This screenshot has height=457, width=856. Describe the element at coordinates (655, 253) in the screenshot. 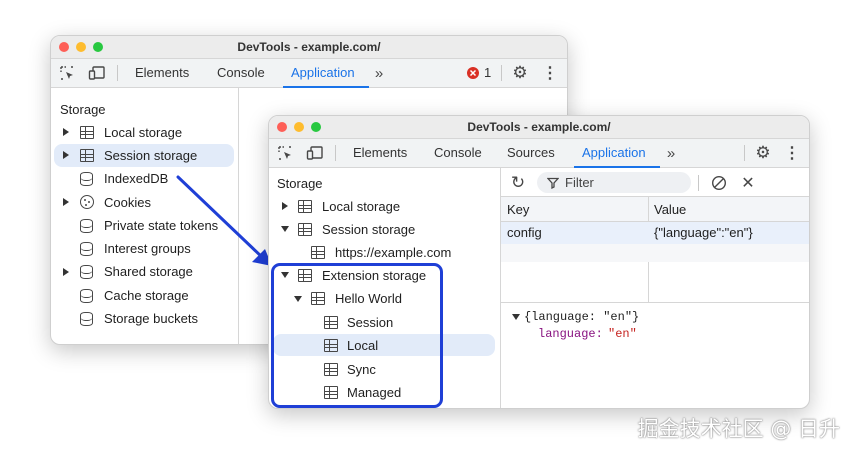

I see `empty-row` at that location.